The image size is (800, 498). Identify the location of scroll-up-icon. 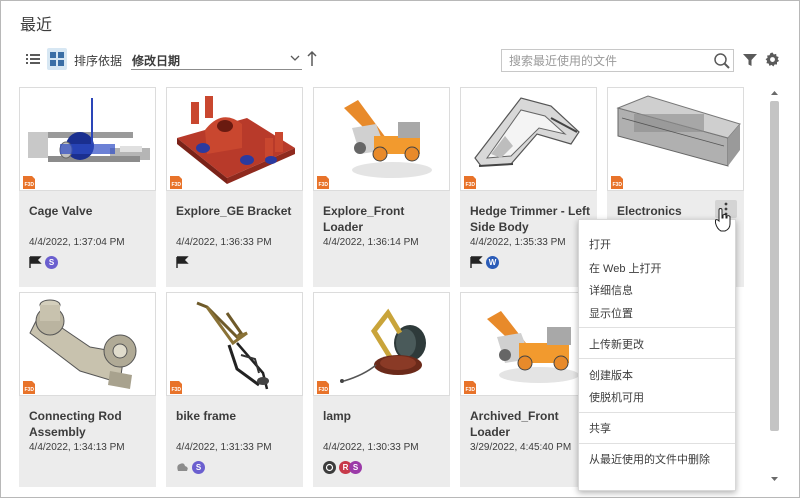
(774, 93).